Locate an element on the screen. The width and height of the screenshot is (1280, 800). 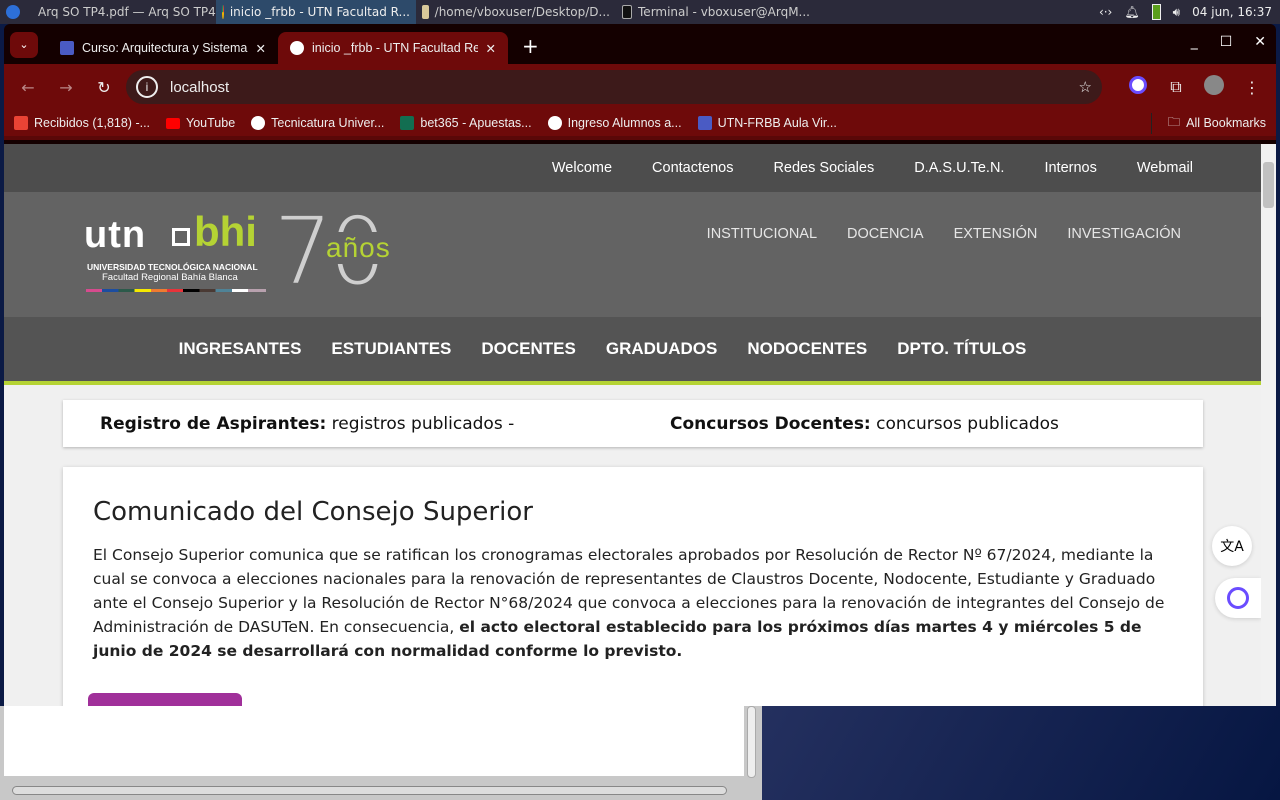
tab-inicio-frbb: inicio _frbb - UTN Facultad Reg ✕ is located at coordinates (393, 48).